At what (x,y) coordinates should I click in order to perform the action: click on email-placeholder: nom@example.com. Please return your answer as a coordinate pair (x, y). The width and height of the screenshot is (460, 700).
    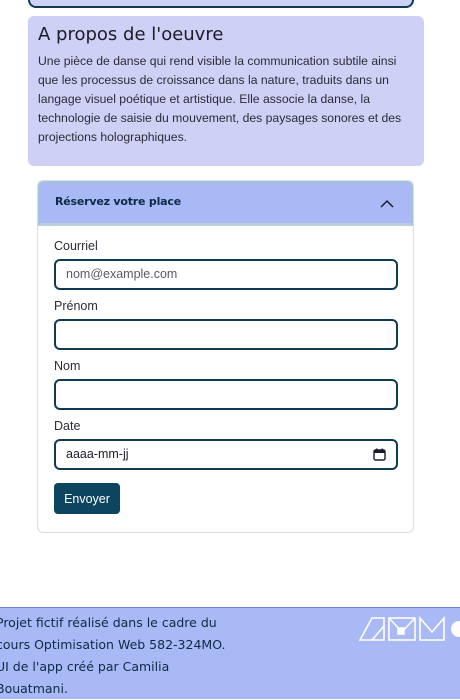
    Looking at the image, I should click on (122, 274).